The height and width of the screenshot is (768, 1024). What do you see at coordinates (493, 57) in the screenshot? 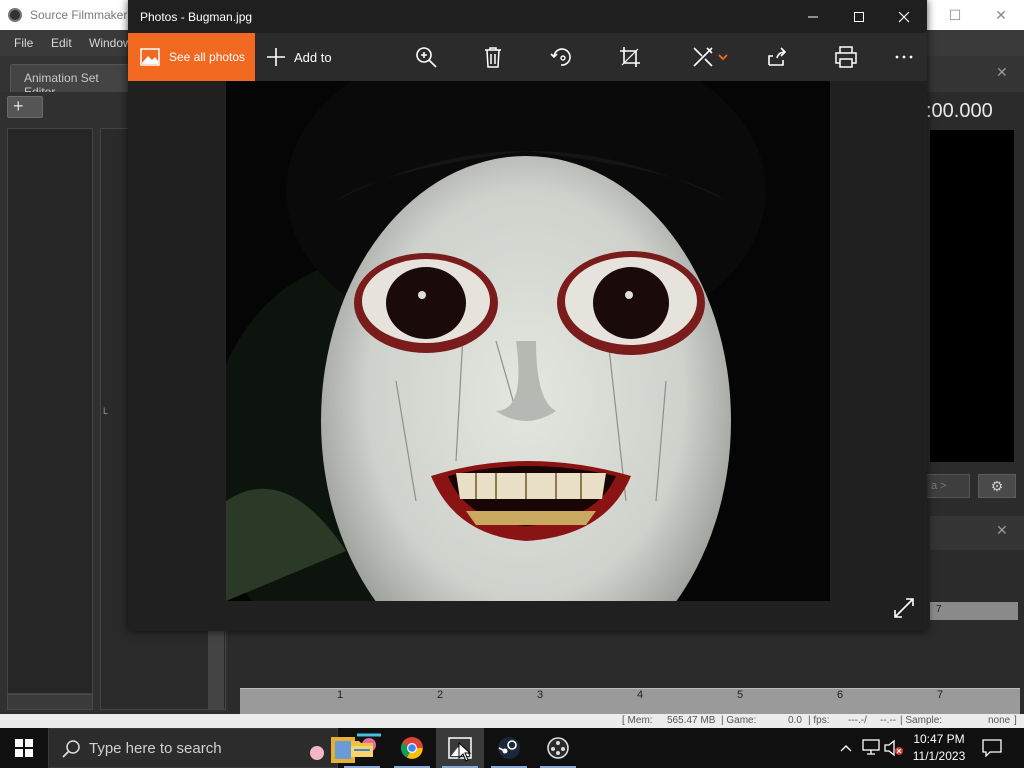
I see `delete-icon` at bounding box center [493, 57].